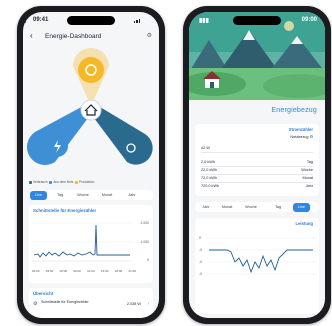 The width and height of the screenshot is (332, 326). I want to click on meter-row-label: Woche, so click(307, 170).